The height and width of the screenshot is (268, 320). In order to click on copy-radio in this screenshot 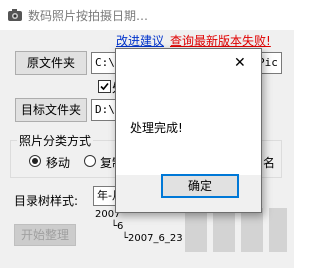, I will do `click(90, 161)`.